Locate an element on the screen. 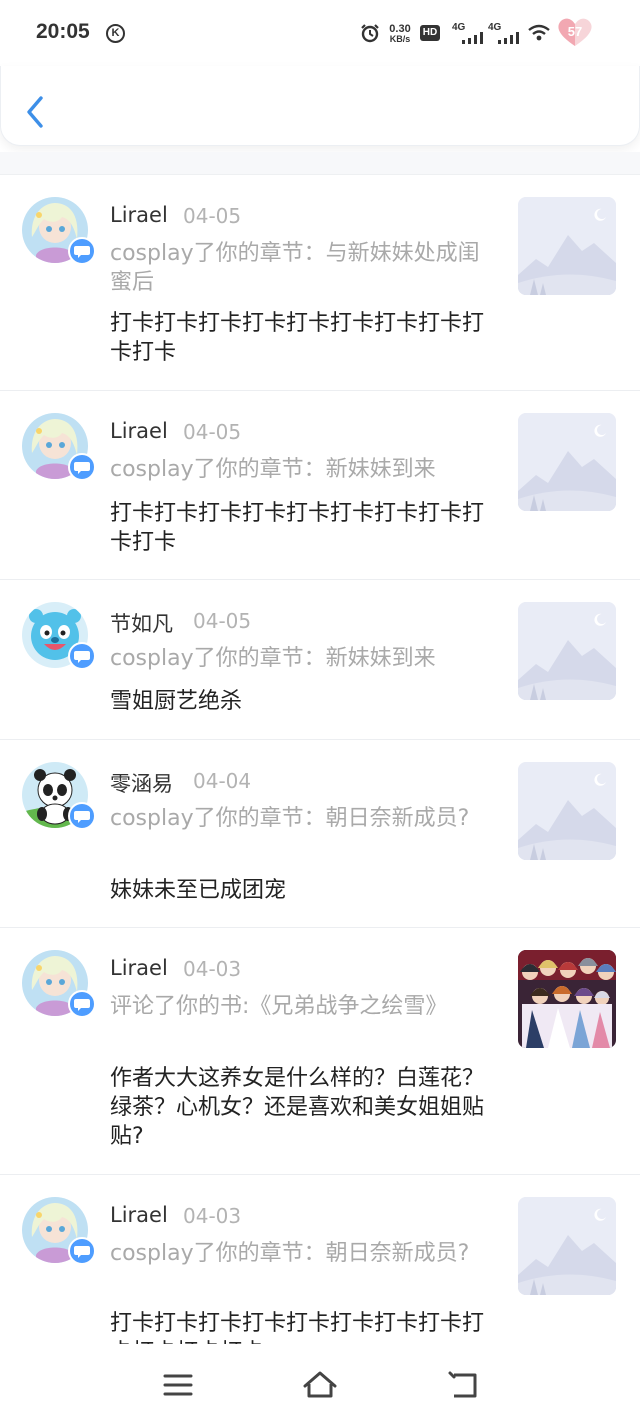 Image resolution: width=640 pixels, height=1423 pixels. status-icons: 0.30 KB/s HD 4G 4G 57 is located at coordinates (480, 33).